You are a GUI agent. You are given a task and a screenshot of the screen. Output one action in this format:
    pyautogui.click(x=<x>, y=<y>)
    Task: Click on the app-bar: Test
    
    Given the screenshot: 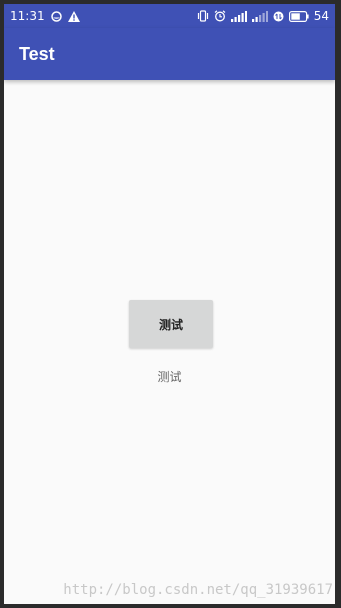 What is the action you would take?
    pyautogui.click(x=169, y=54)
    